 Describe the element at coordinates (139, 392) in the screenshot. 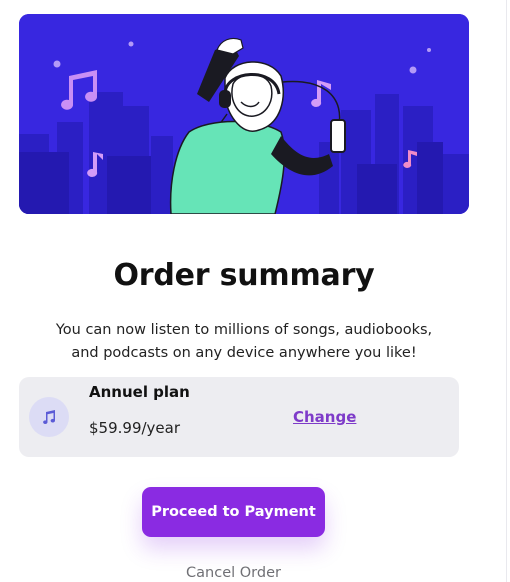

I see `plan-name: Annuel plan` at that location.